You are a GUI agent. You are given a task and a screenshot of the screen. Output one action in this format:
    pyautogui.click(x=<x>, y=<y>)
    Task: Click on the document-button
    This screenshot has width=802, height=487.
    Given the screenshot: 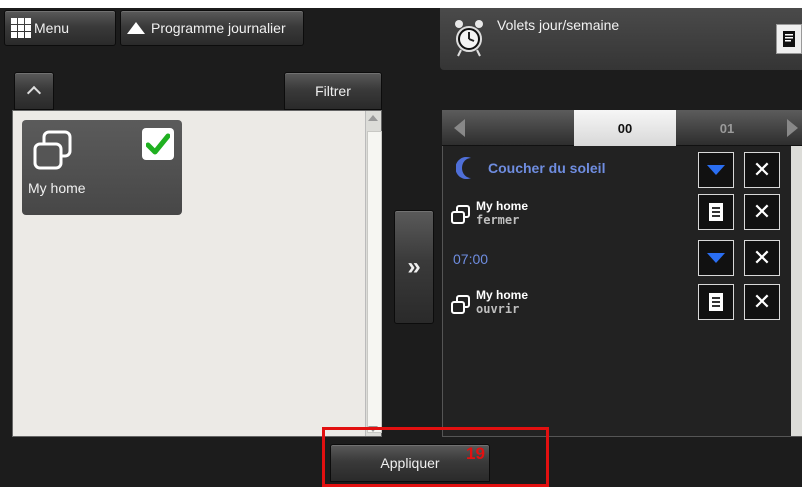 What is the action you would take?
    pyautogui.click(x=789, y=39)
    